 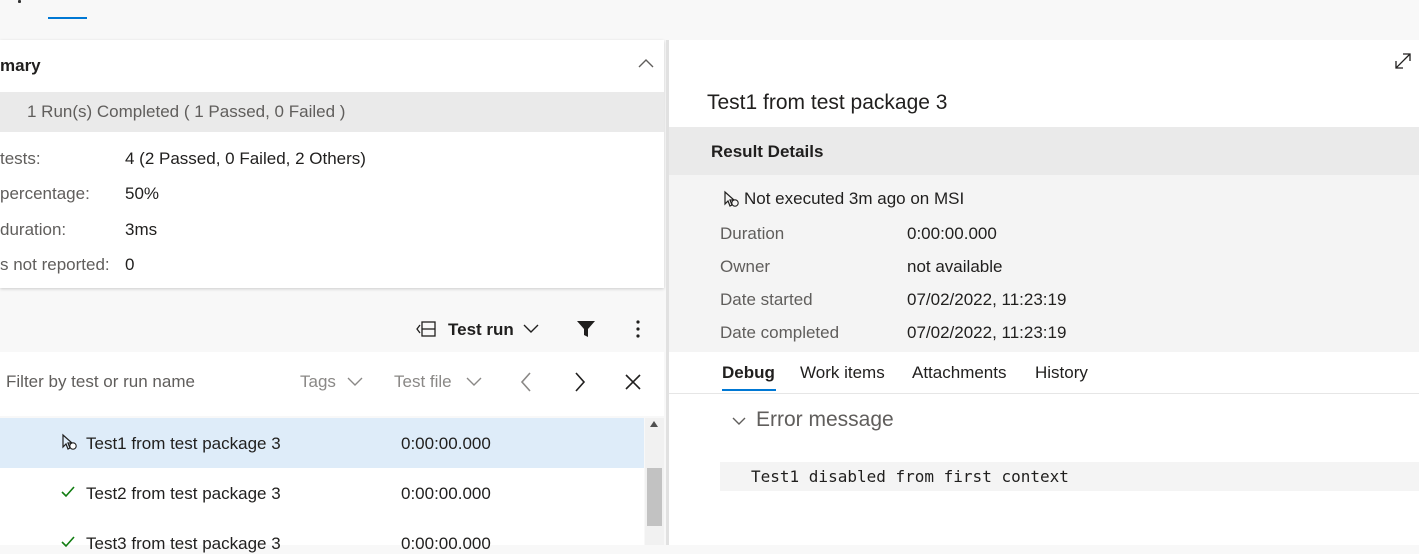 What do you see at coordinates (318, 382) in the screenshot?
I see `tags-dropdown: Tags` at bounding box center [318, 382].